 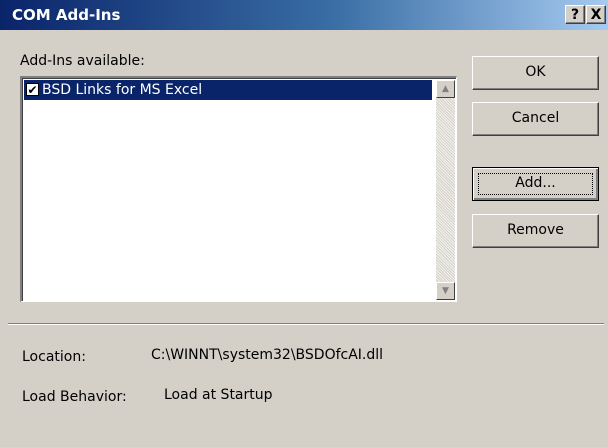 I want to click on window-title: COM Add-Ins, so click(x=66, y=15).